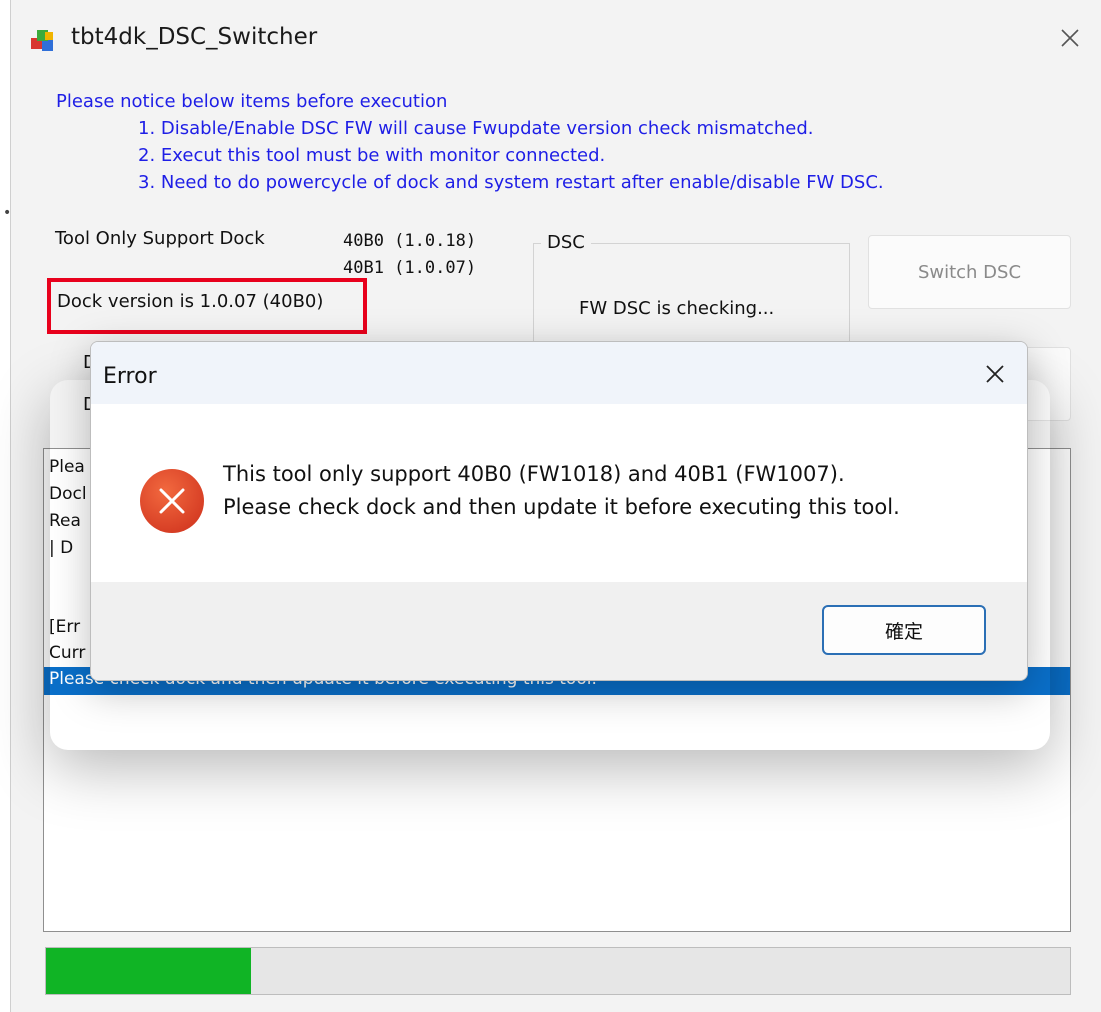 The width and height of the screenshot is (1101, 1012). Describe the element at coordinates (160, 238) in the screenshot. I see `support-label: Tool Only Support Dock` at that location.